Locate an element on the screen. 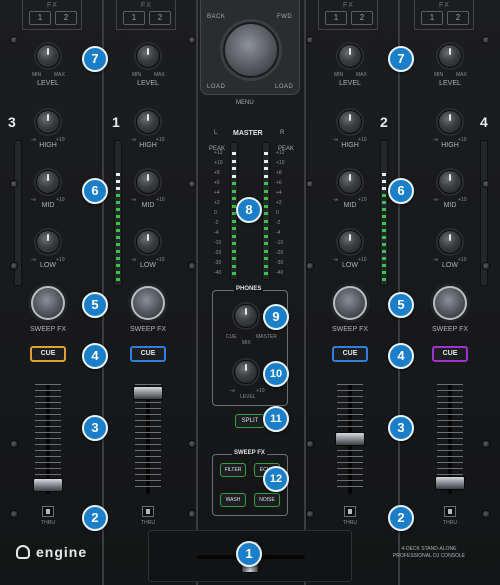 This screenshot has height=585, width=500. phones-level-plus: +10 is located at coordinates (260, 391).